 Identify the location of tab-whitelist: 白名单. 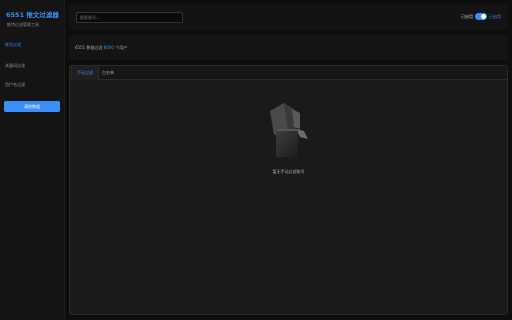
(108, 73).